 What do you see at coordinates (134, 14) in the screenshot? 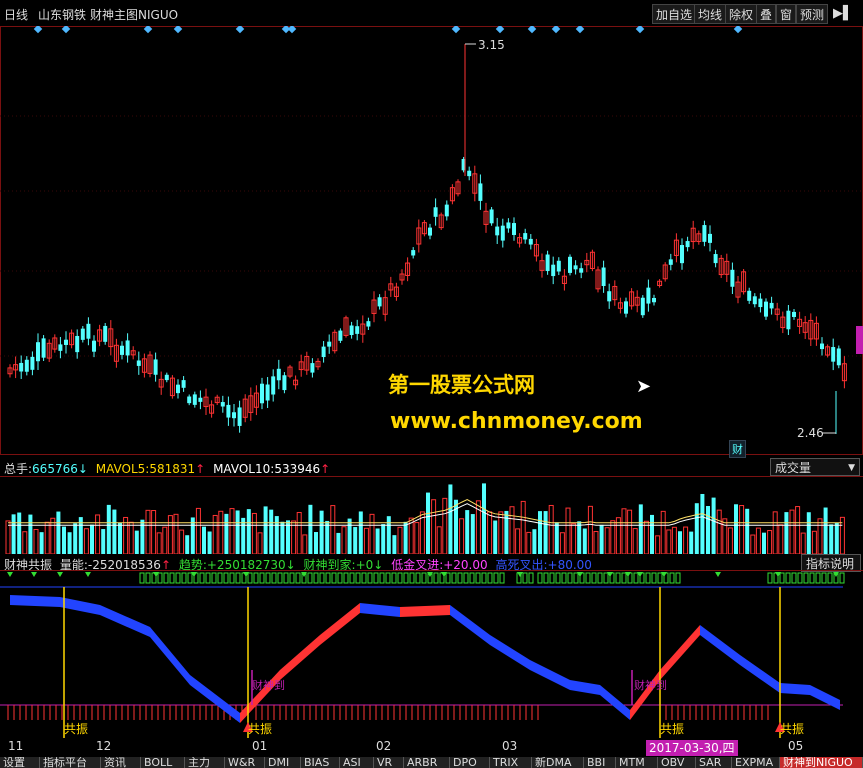
I see `formula-name: 财神主图NIGUO` at bounding box center [134, 14].